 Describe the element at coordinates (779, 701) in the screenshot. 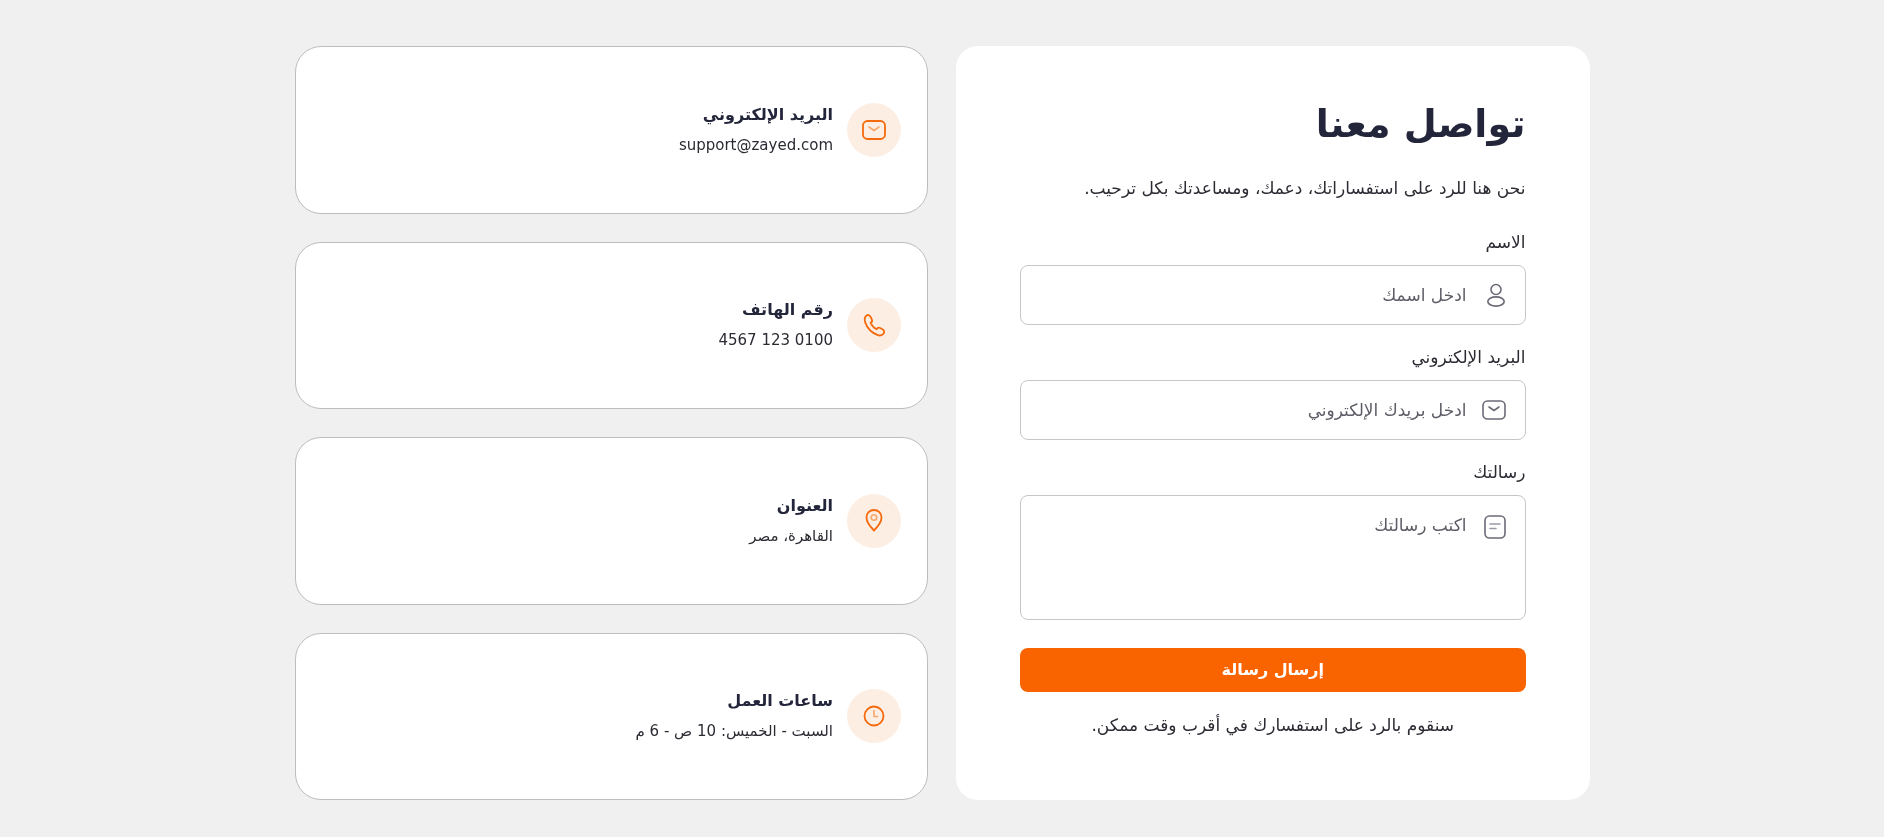

I see `contact-title: ساعات العمل` at that location.